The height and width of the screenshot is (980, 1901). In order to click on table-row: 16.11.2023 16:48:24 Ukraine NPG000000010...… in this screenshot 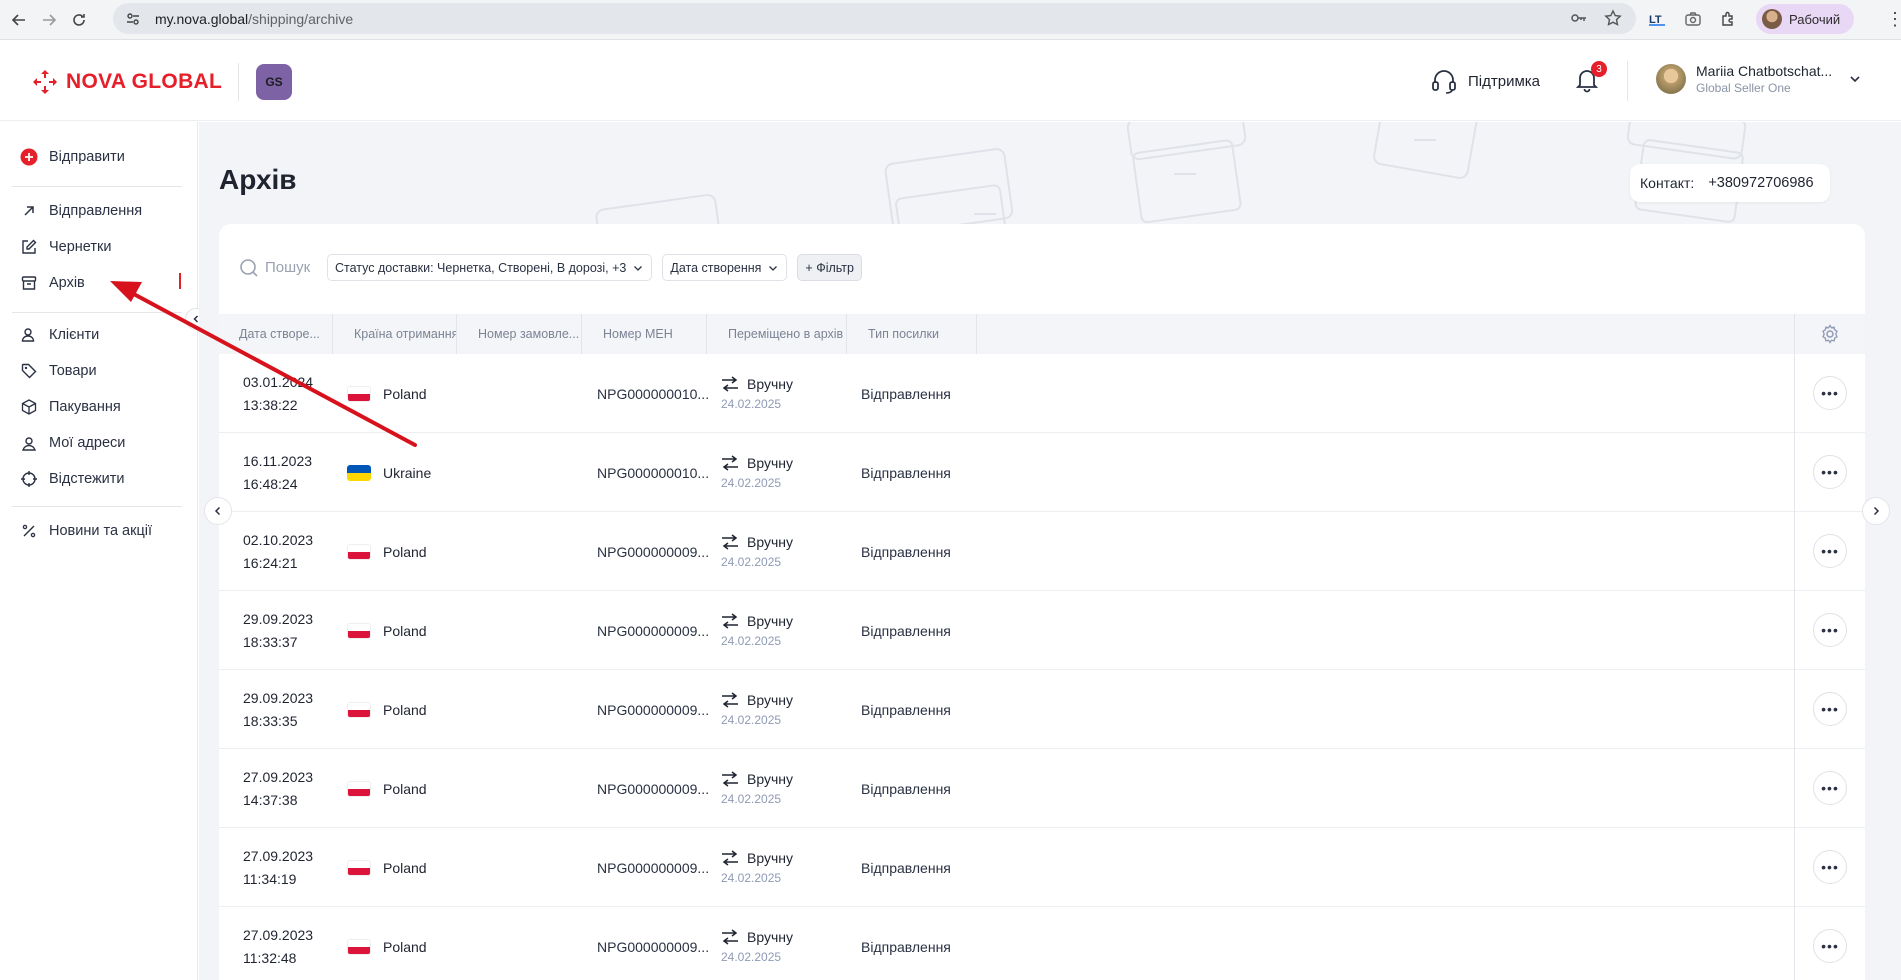, I will do `click(1042, 472)`.